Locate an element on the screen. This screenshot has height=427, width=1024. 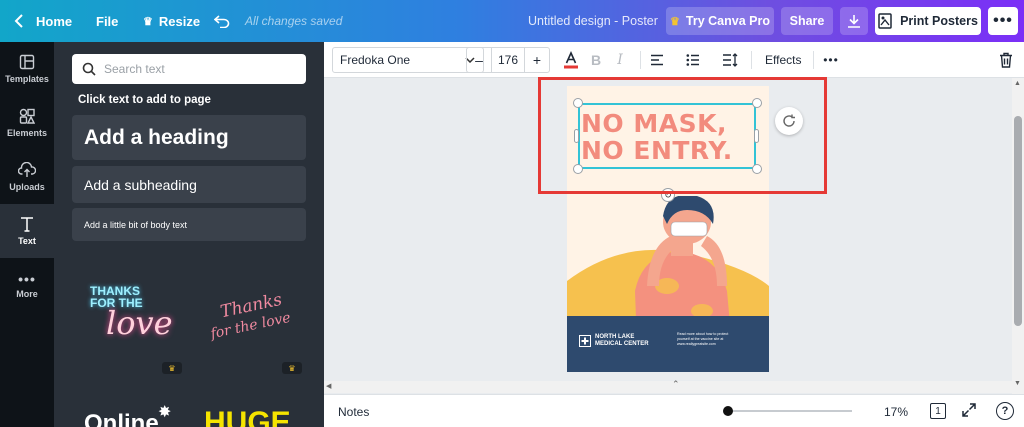
text-color-button is located at coordinates (571, 60).